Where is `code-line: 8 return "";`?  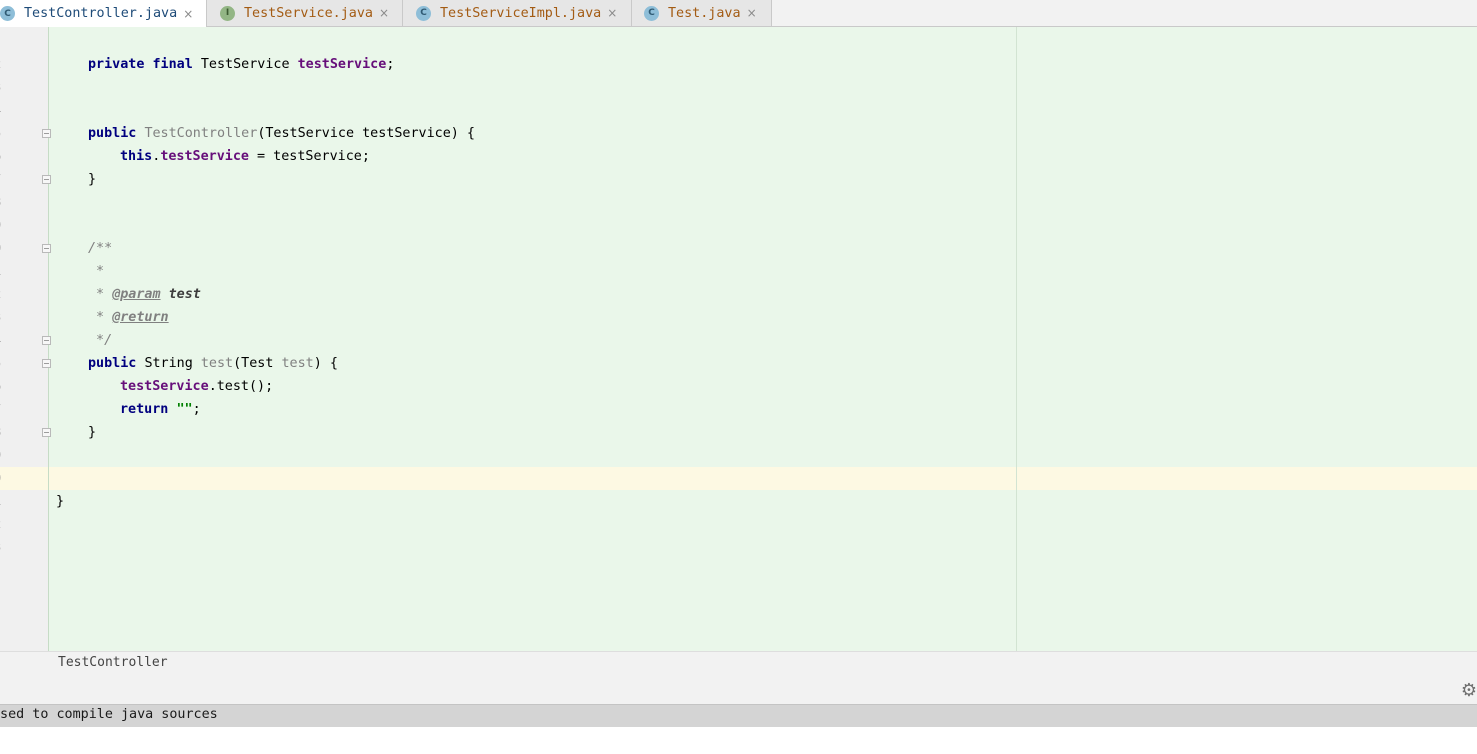 code-line: 8 return ""; is located at coordinates (738, 418).